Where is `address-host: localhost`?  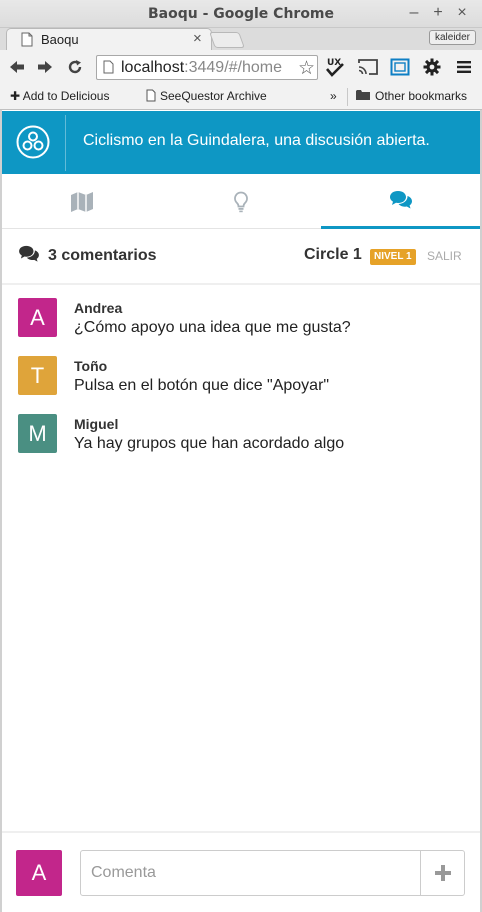
address-host: localhost is located at coordinates (153, 67).